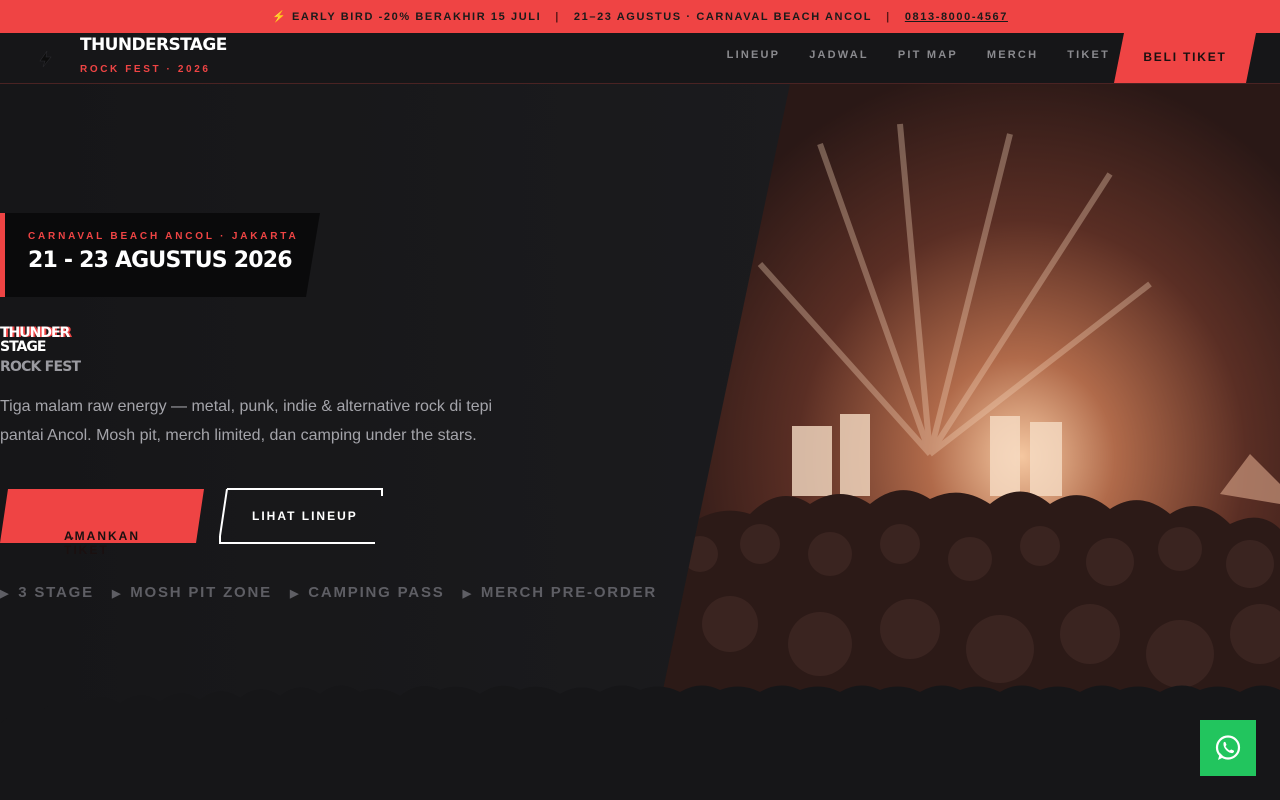 This screenshot has width=1280, height=800. What do you see at coordinates (47, 592) in the screenshot?
I see `feature-item: ▶ 3 STAGE` at bounding box center [47, 592].